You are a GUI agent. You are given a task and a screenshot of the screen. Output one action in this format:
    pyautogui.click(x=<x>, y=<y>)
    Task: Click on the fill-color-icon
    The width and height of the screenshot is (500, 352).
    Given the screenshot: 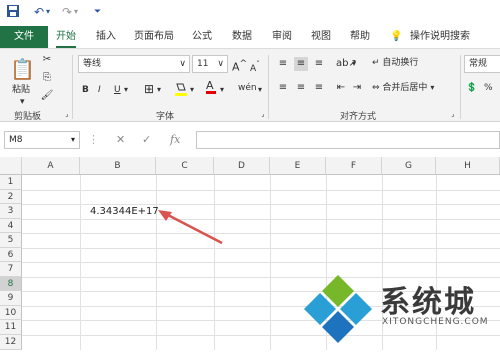 What is the action you would take?
    pyautogui.click(x=181, y=91)
    